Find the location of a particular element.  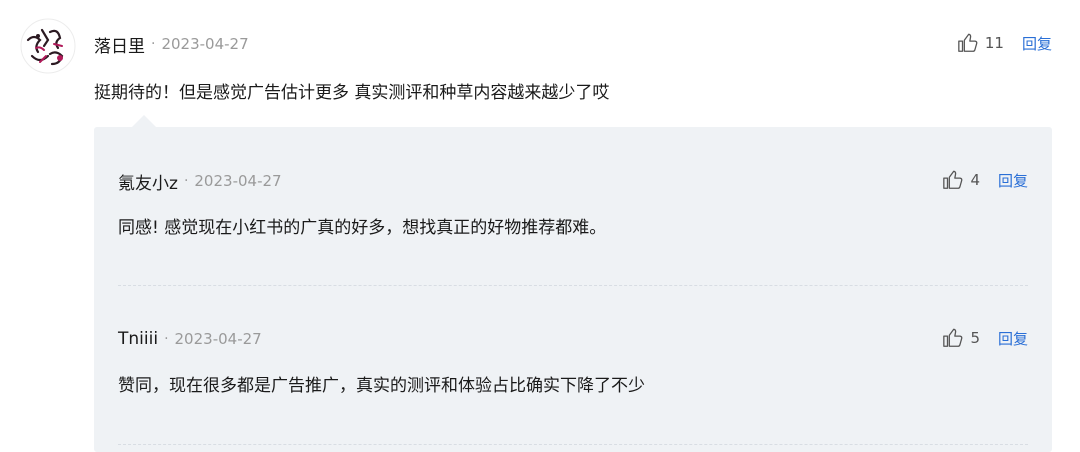

avatar-doodle-icon is located at coordinates (48, 46).